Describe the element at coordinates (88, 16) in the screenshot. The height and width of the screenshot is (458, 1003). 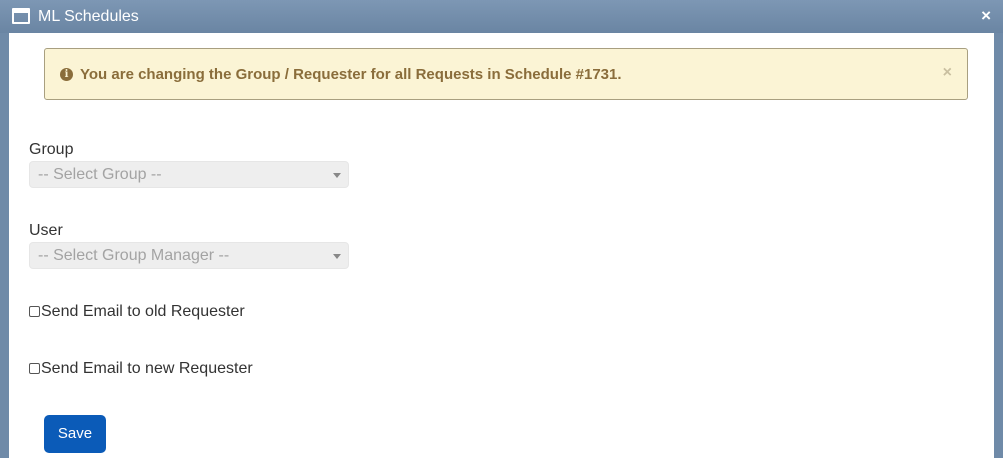
I see `dialog-title: ML Schedules` at that location.